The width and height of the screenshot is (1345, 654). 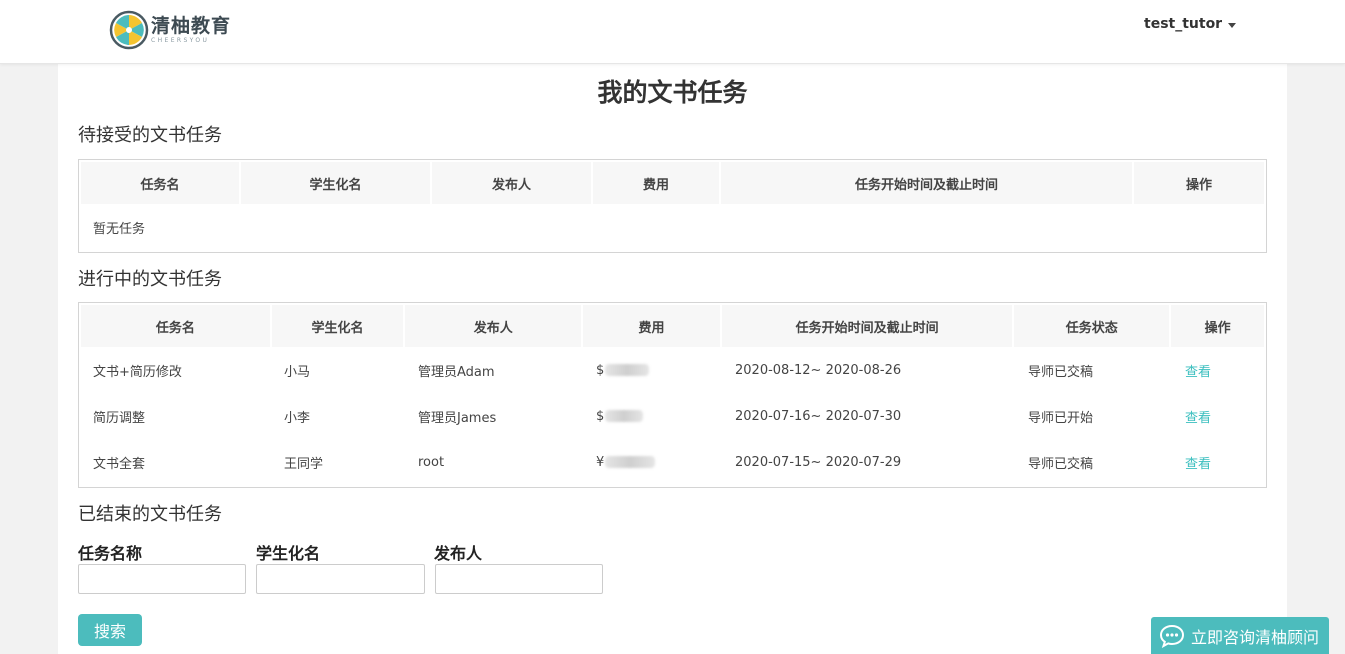 I want to click on student-cell: 小马, so click(x=297, y=372).